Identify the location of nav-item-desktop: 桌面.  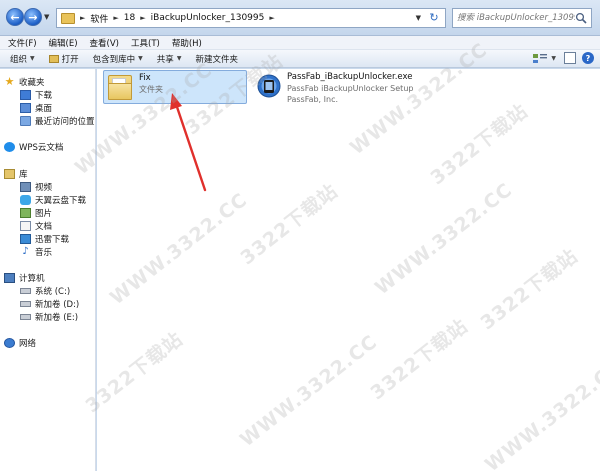
(36, 108).